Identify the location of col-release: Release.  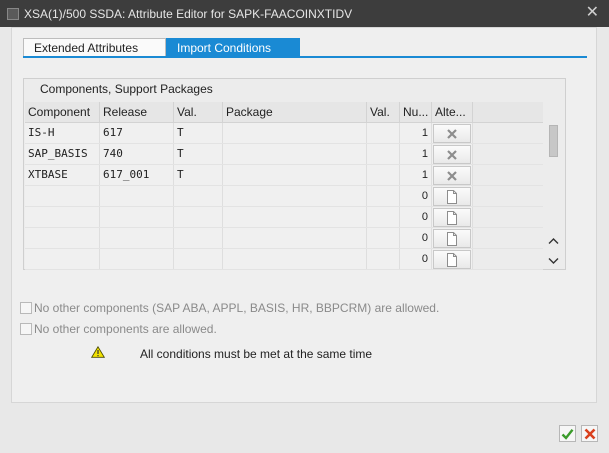
(137, 112).